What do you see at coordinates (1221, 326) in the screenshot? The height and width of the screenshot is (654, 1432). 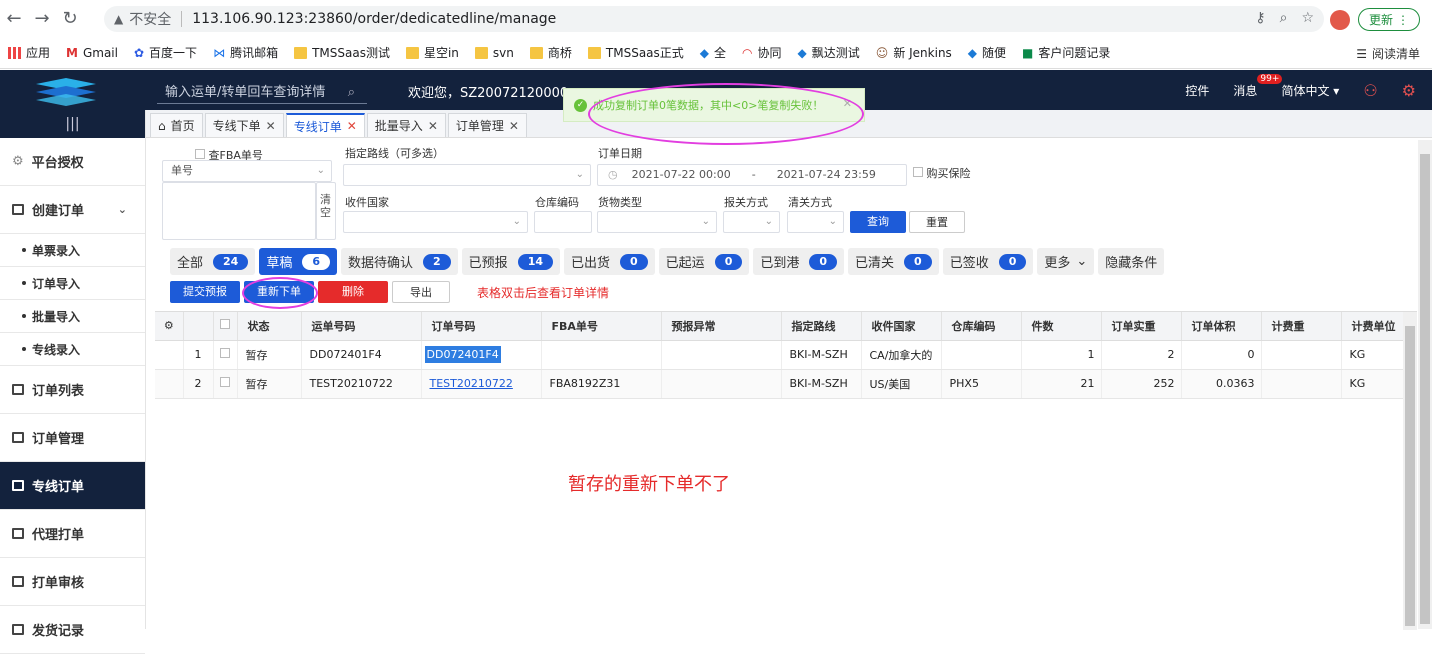 I see `column-header: 订单体积` at bounding box center [1221, 326].